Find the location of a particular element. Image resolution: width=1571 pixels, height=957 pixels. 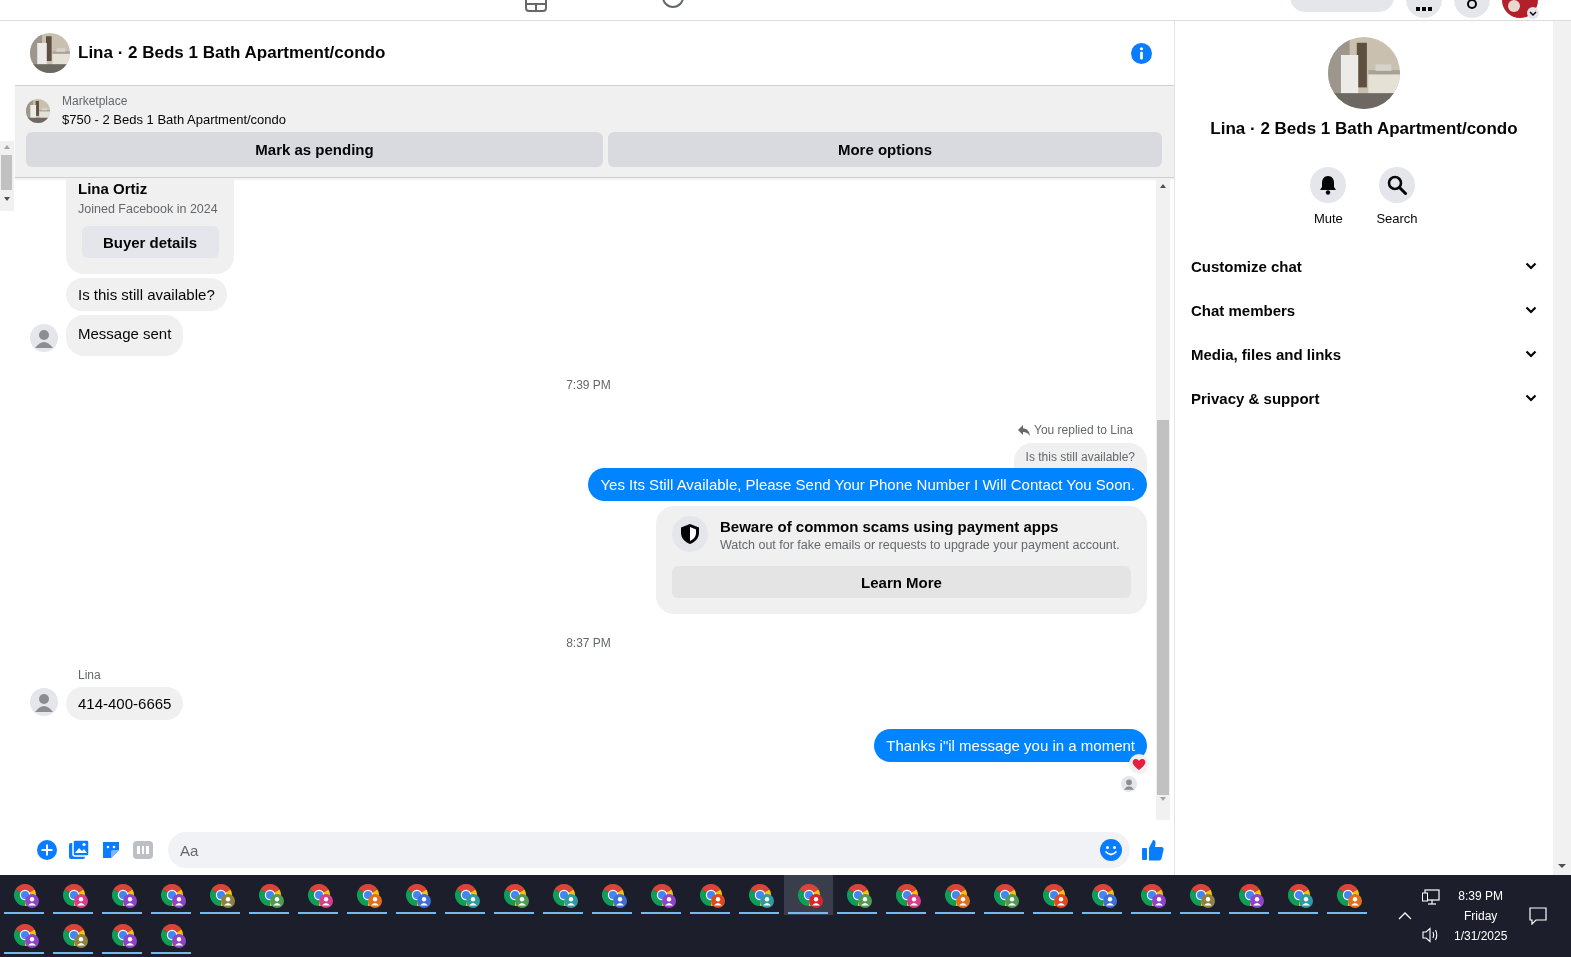

message-bubble: Message sent is located at coordinates (125, 335).